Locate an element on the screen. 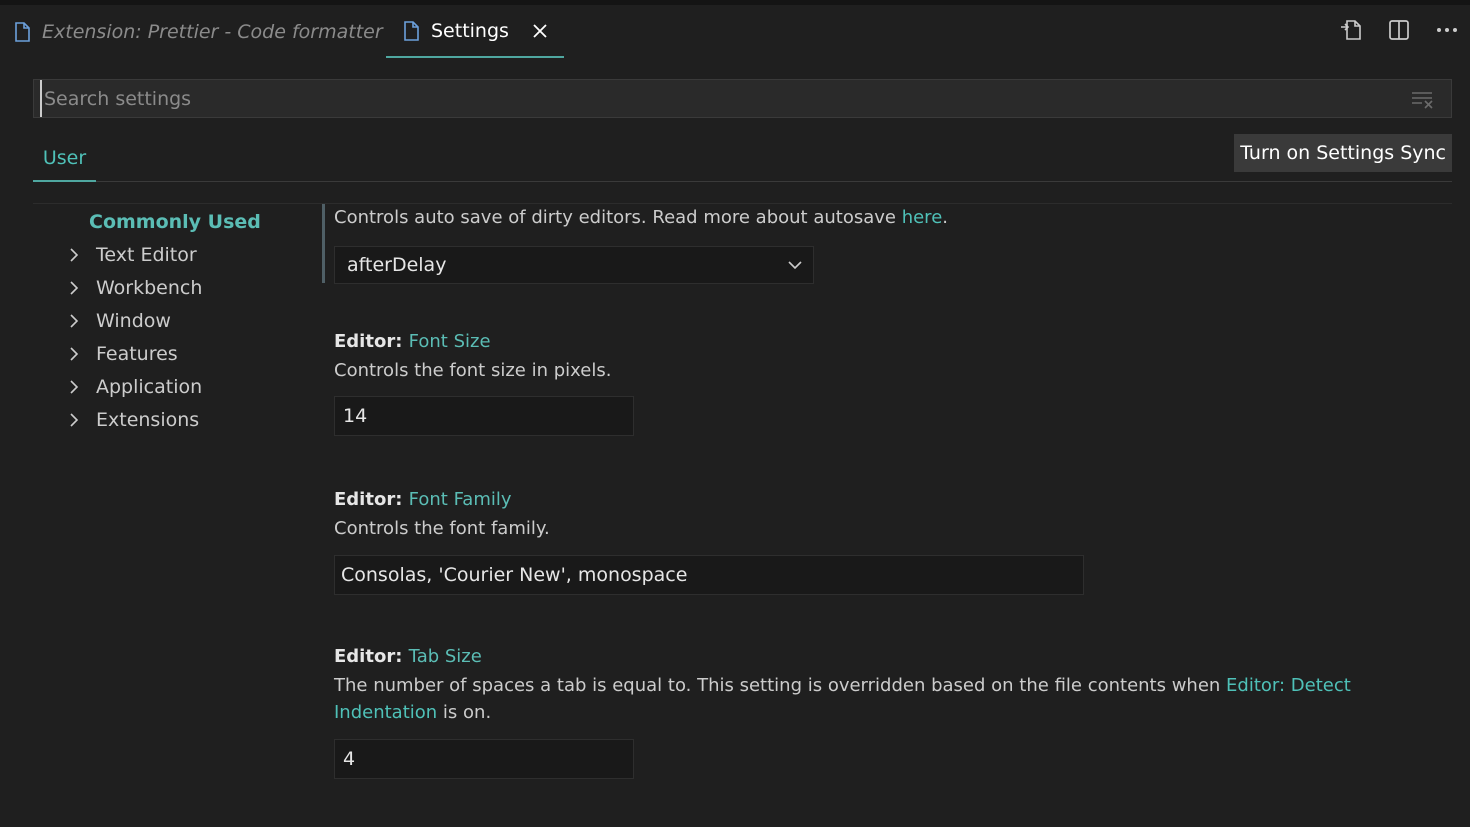 The height and width of the screenshot is (827, 1470). toc-item-extensions: Extensions is located at coordinates (185, 419).